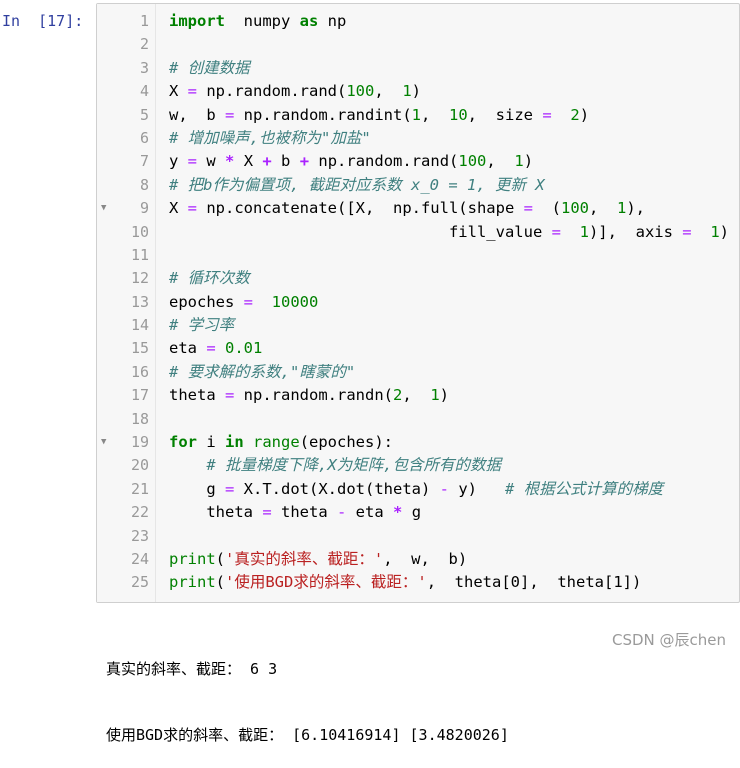  What do you see at coordinates (477, 488) in the screenshot?
I see `code-token: y)` at bounding box center [477, 488].